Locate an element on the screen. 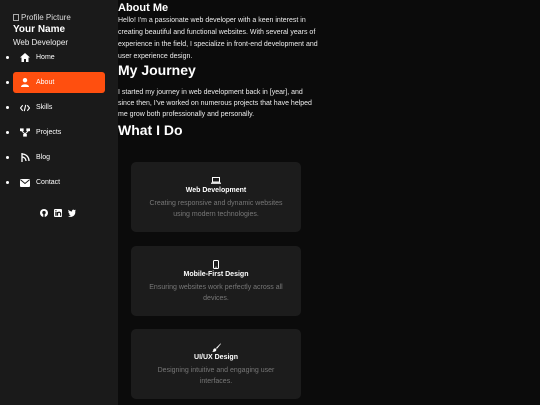 The height and width of the screenshot is (405, 540). social-links is located at coordinates (58, 213).